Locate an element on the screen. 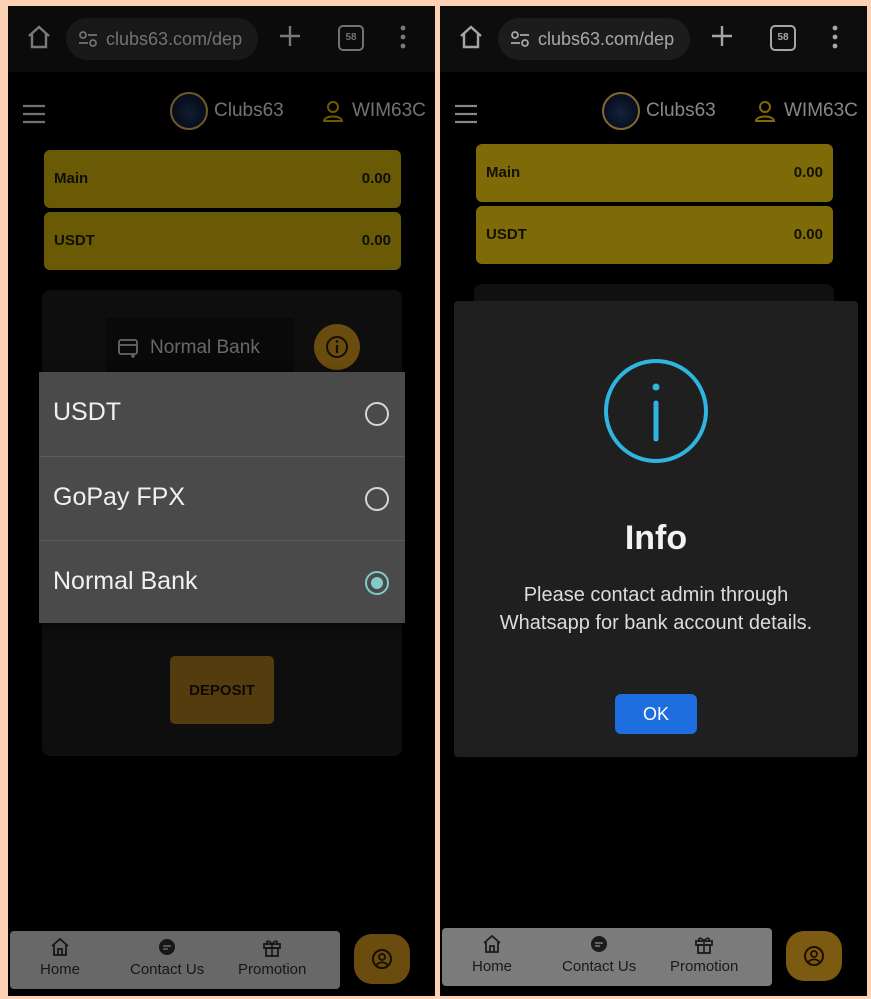  option-normal-bank: Normal Bank is located at coordinates (222, 582).